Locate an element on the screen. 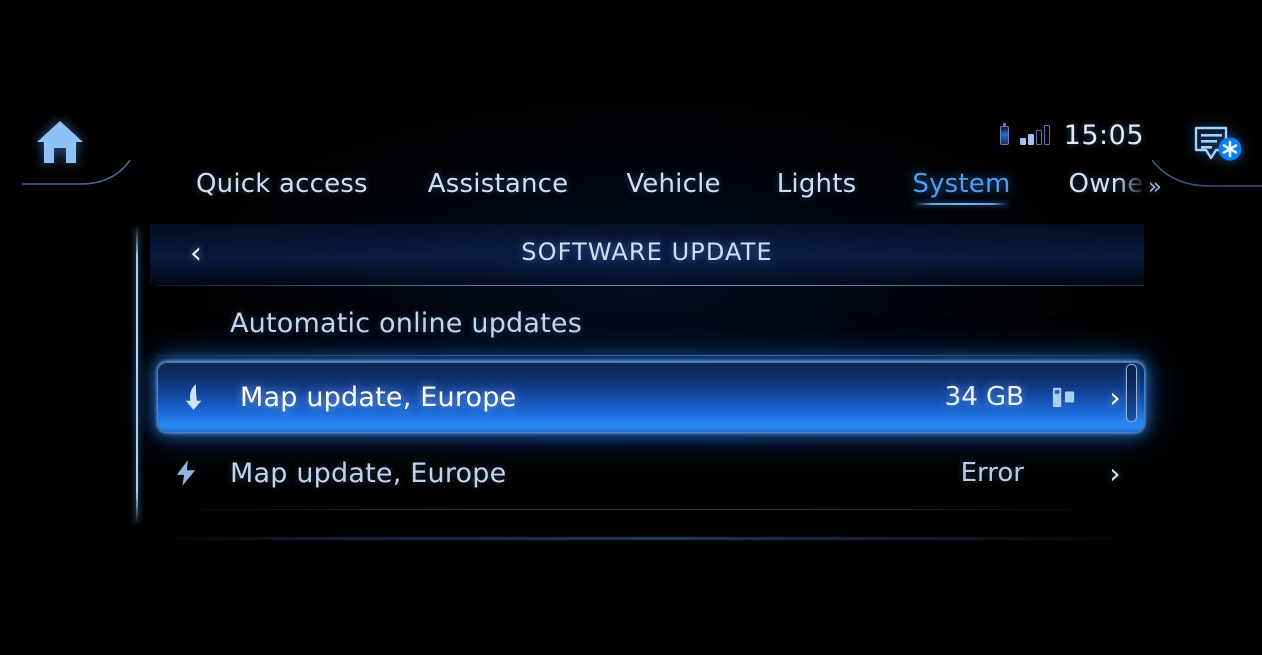 The width and height of the screenshot is (1262, 655). bottom-divider is located at coordinates (650, 538).